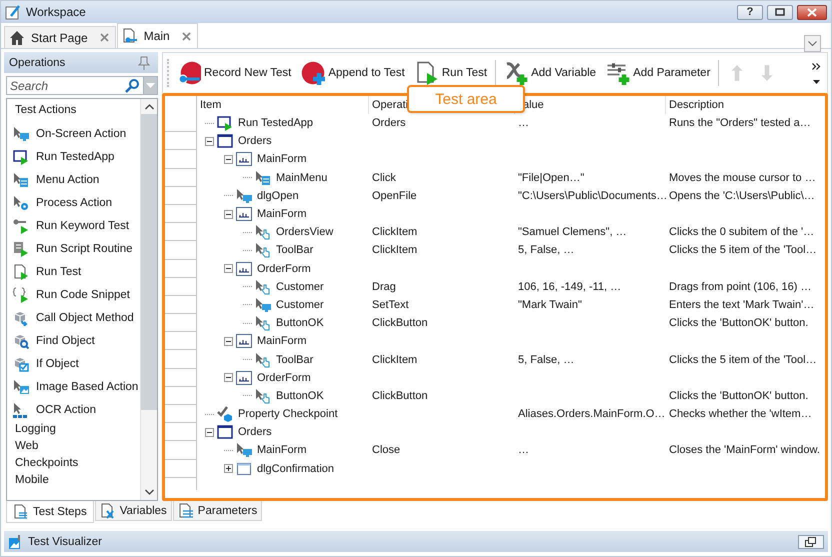  I want to click on operation-item: Call Object Method, so click(76, 317).